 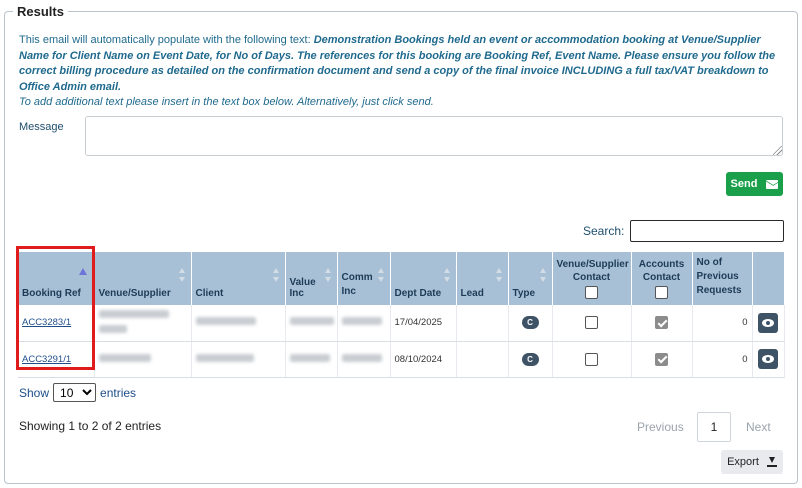 What do you see at coordinates (661, 271) in the screenshot?
I see `col-accounts-contact-label: Accounts Contact` at bounding box center [661, 271].